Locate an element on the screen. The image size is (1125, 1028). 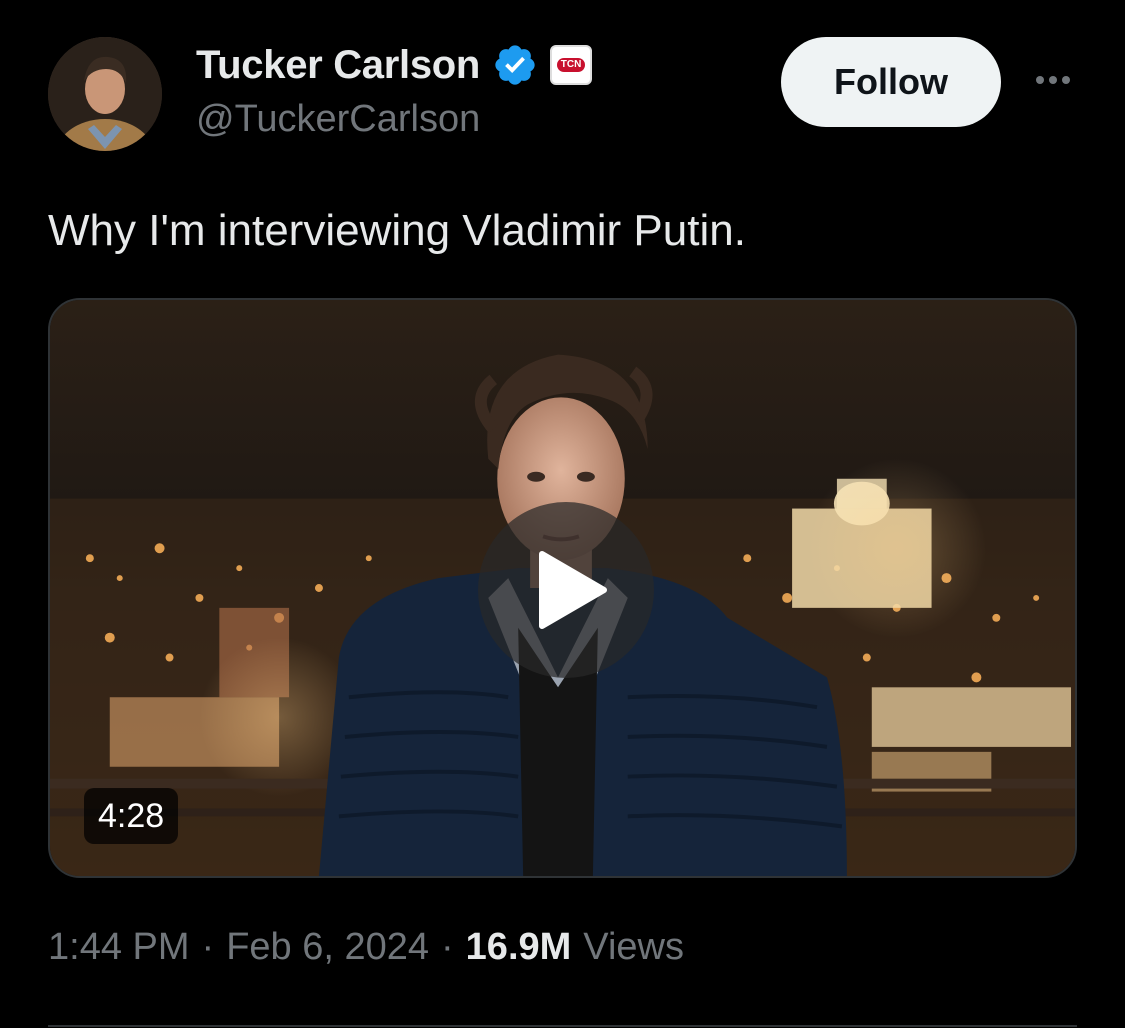
affiliate-badge-label: TCN is located at coordinates (571, 65).